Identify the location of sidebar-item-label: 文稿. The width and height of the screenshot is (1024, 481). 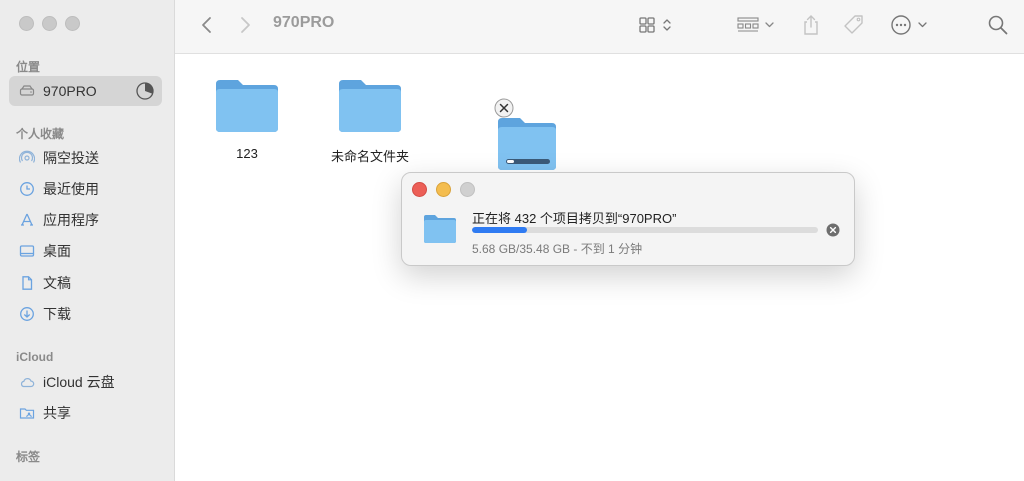
(57, 283).